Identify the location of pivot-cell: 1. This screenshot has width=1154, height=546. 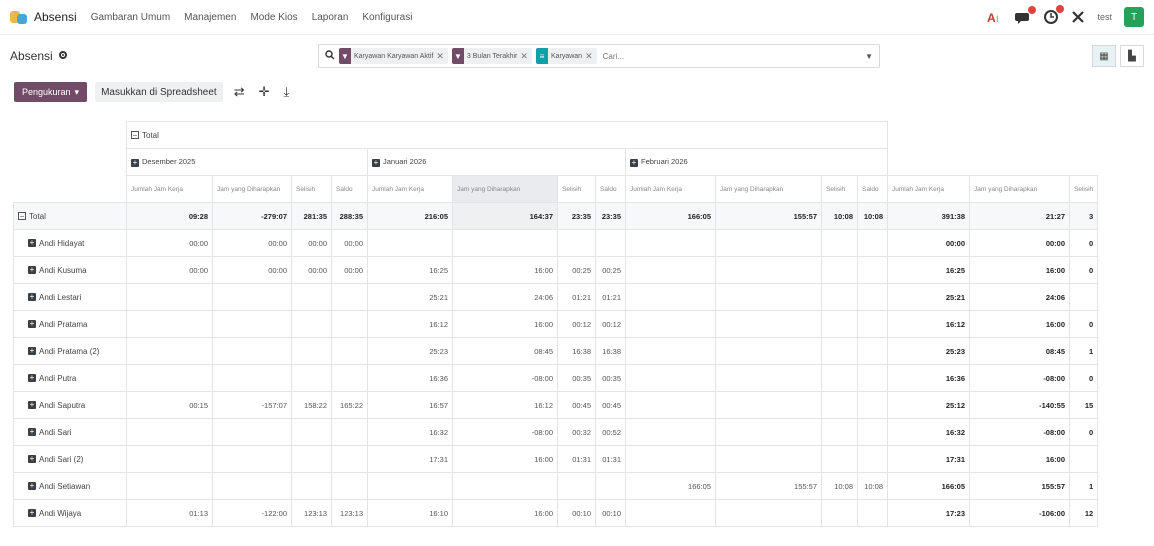
(1083, 486).